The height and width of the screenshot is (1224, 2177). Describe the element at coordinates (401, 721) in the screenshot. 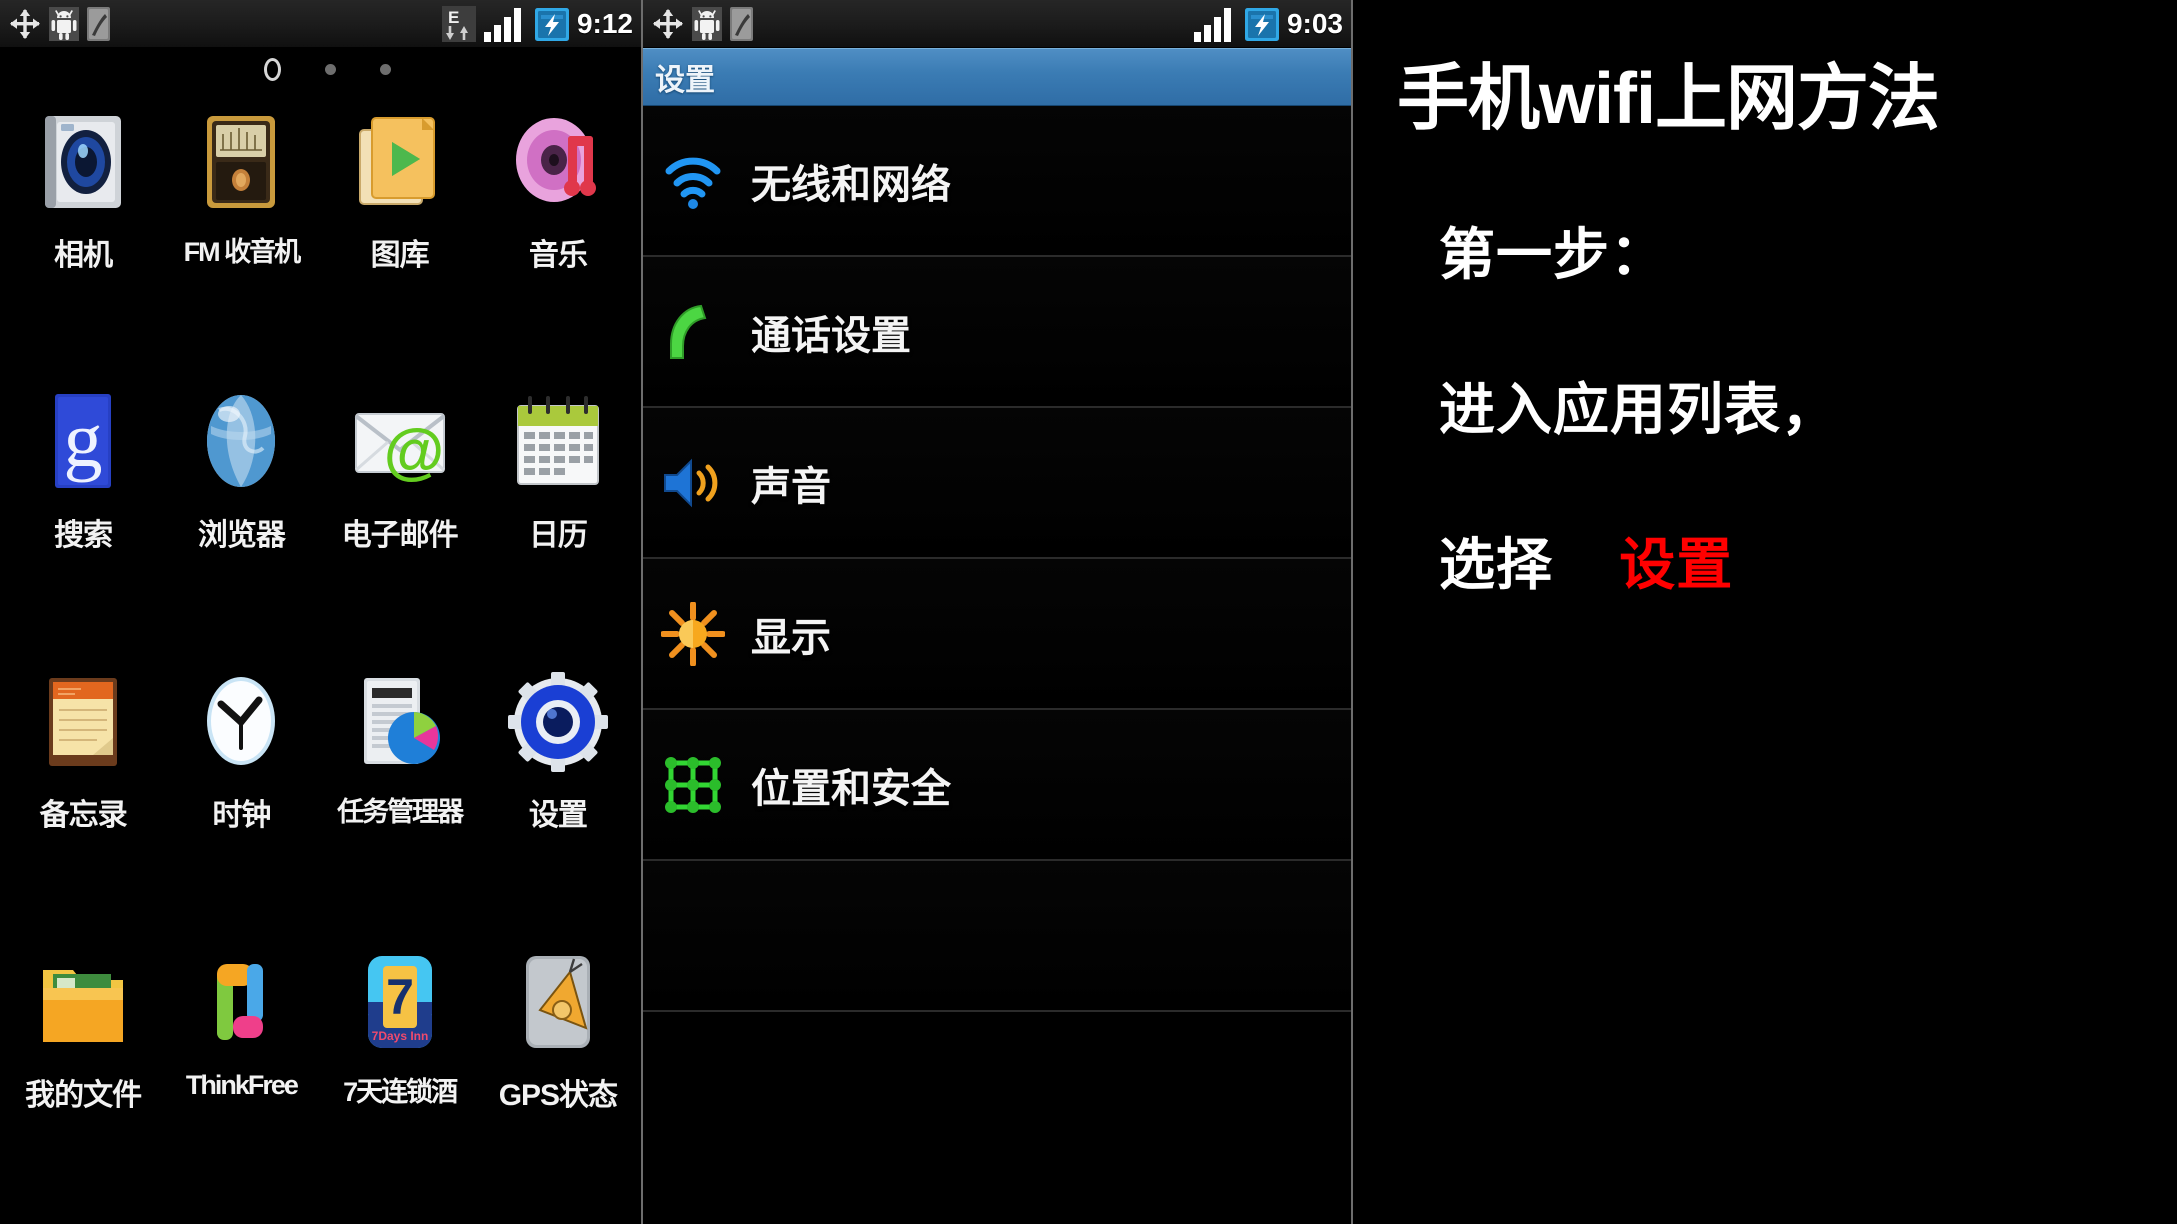

I see `task-manager-icon` at that location.